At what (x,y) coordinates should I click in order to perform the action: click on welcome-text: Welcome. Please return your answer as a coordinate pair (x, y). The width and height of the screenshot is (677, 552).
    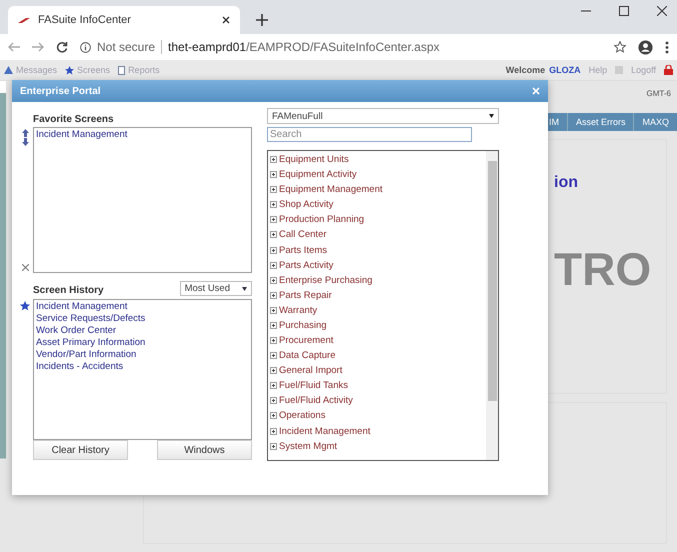
    Looking at the image, I should click on (526, 70).